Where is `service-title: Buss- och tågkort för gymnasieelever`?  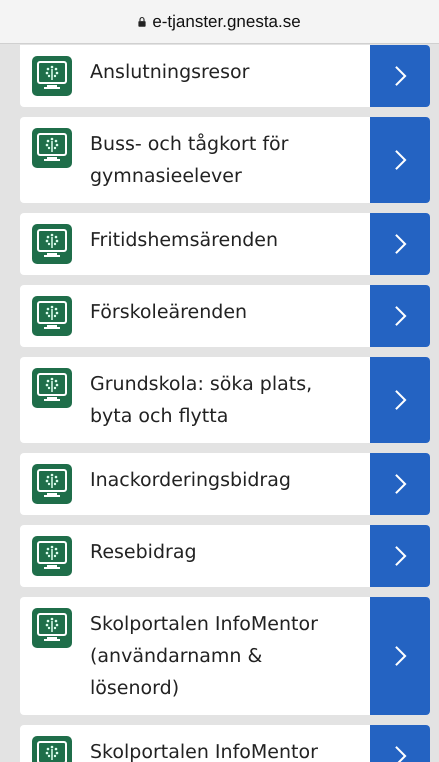 service-title: Buss- och tågkort för gymnasieelever is located at coordinates (190, 160).